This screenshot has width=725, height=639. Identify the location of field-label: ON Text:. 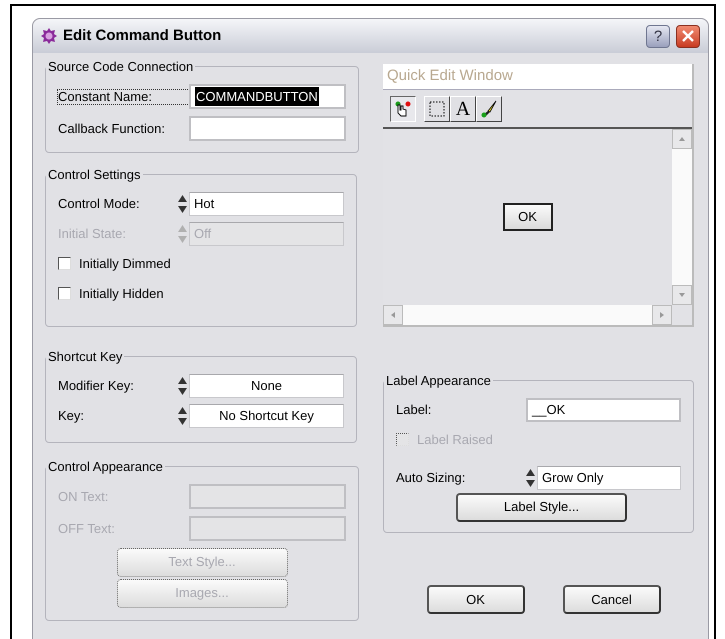
(84, 497).